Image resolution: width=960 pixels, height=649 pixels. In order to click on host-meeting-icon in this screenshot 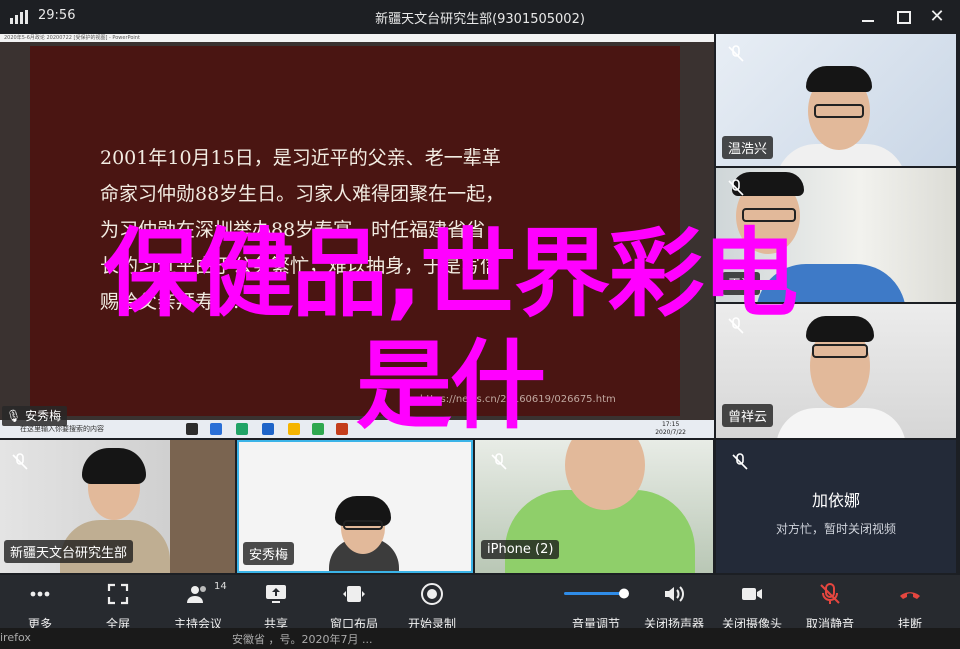, I will do `click(196, 594)`.